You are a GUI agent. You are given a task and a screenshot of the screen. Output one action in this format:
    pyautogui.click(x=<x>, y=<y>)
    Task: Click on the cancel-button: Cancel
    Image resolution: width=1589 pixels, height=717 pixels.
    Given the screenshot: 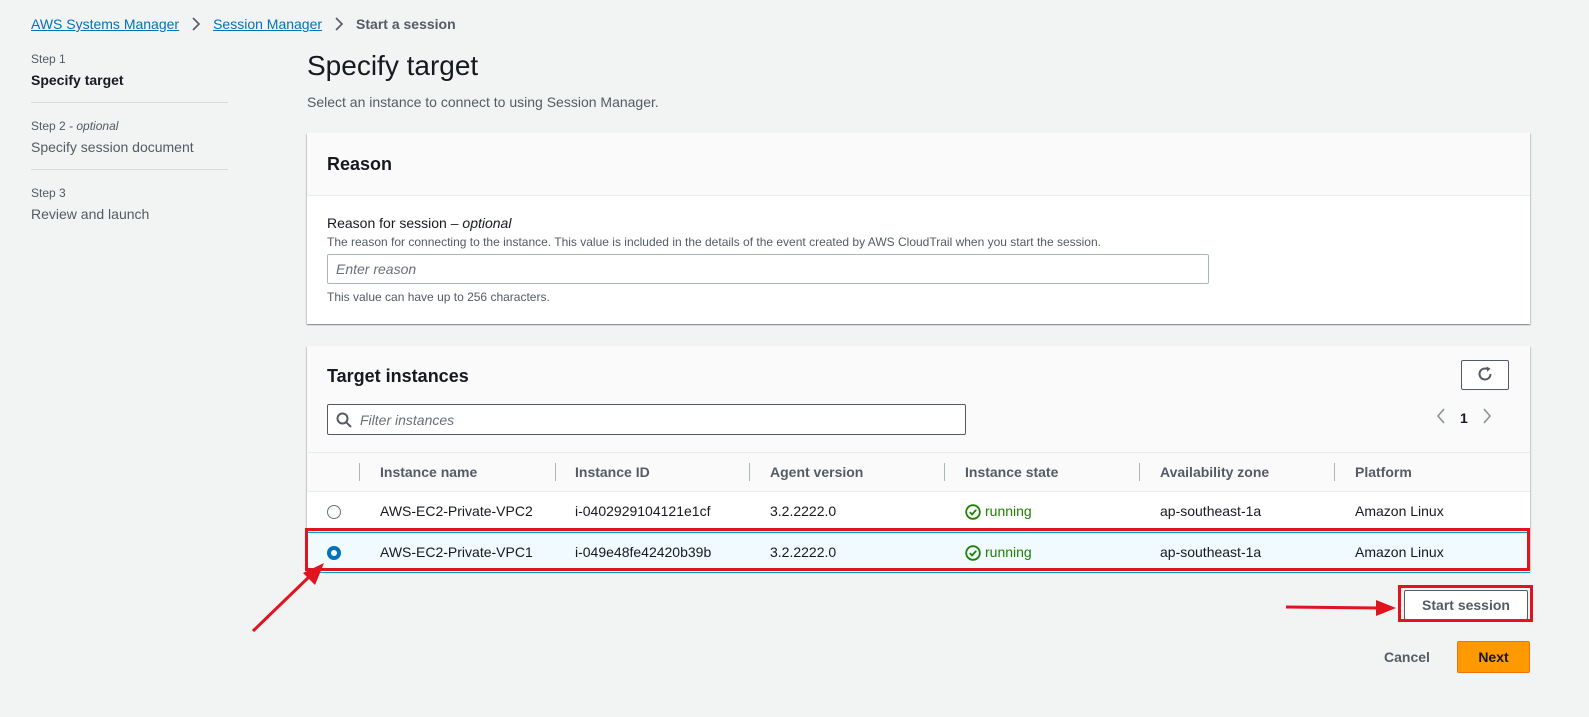 What is the action you would take?
    pyautogui.click(x=1407, y=657)
    